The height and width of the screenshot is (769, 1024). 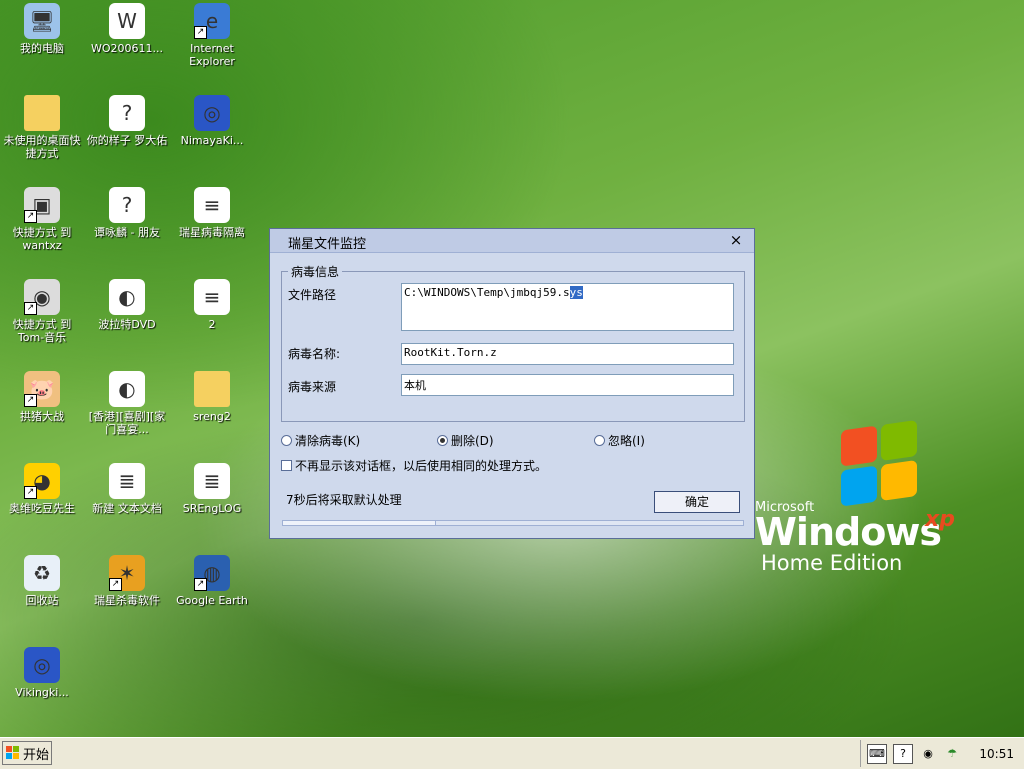 What do you see at coordinates (42, 600) in the screenshot?
I see `desktop-icon-label: 回收站` at bounding box center [42, 600].